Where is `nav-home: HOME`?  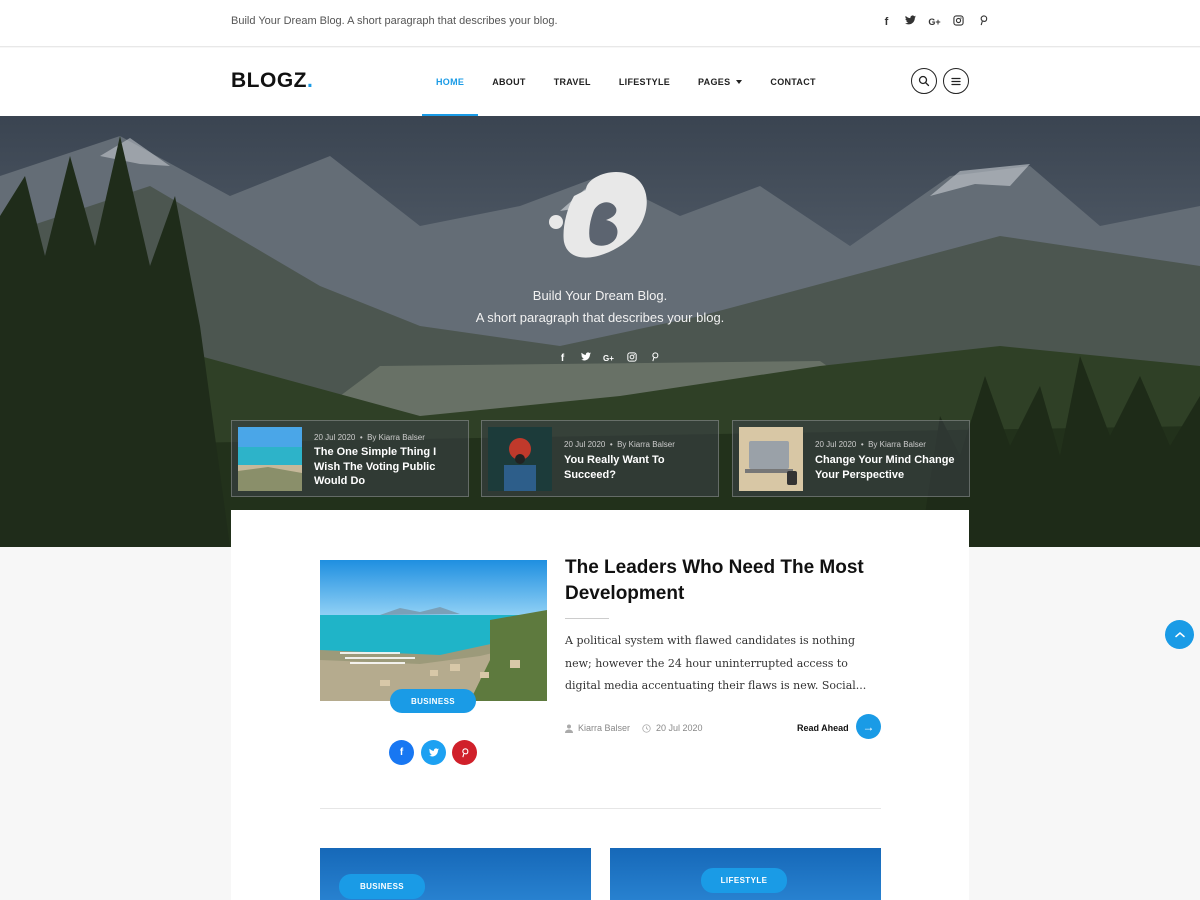
nav-home: HOME is located at coordinates (450, 82).